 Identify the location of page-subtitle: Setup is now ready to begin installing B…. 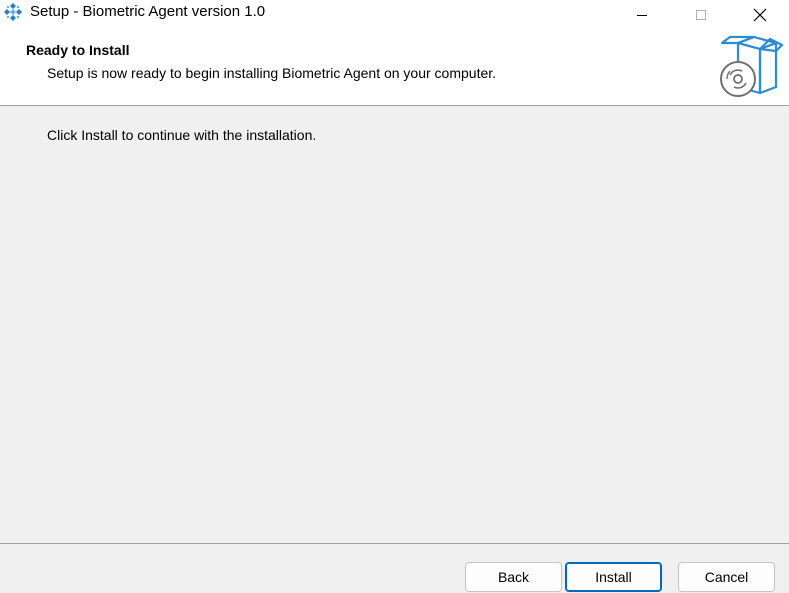
(272, 73).